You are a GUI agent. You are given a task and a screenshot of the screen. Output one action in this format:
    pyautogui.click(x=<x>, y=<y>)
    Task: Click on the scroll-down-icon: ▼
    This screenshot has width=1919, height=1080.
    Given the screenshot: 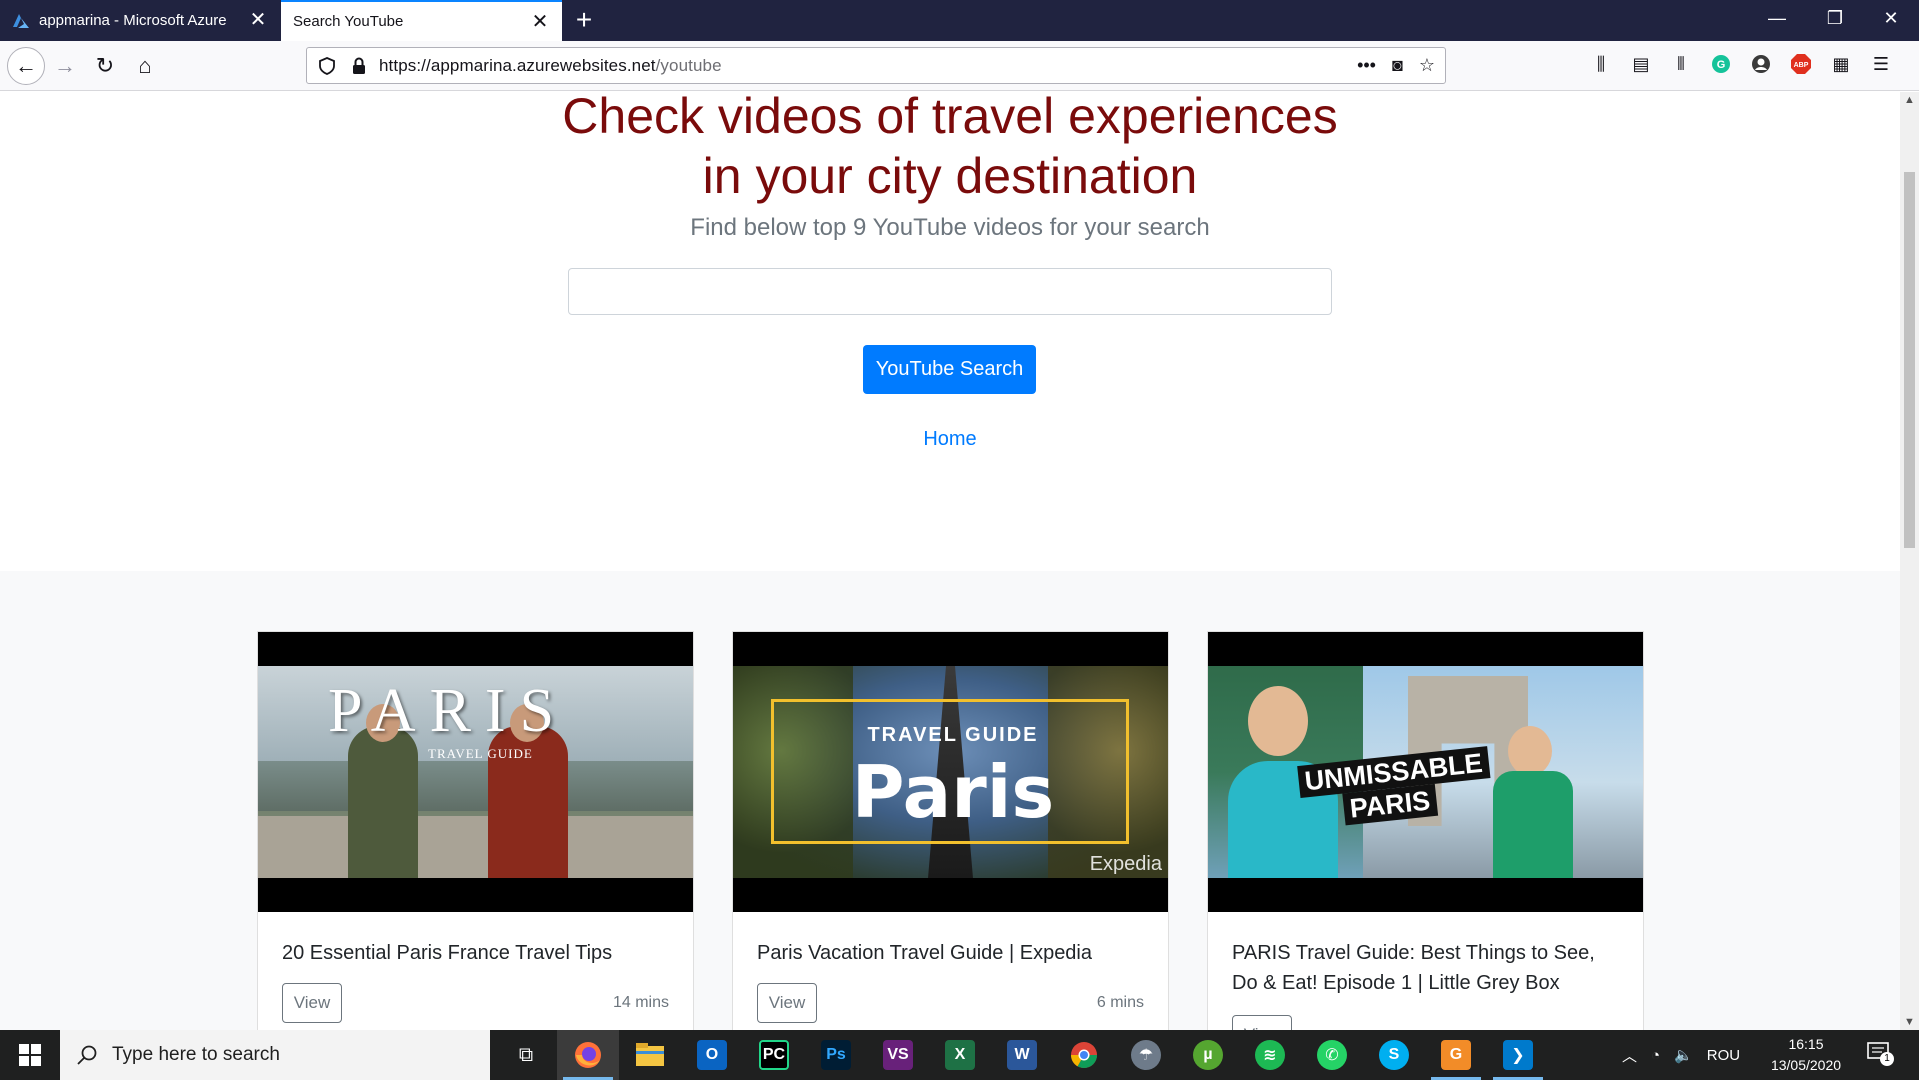 What is the action you would take?
    pyautogui.click(x=1909, y=1022)
    